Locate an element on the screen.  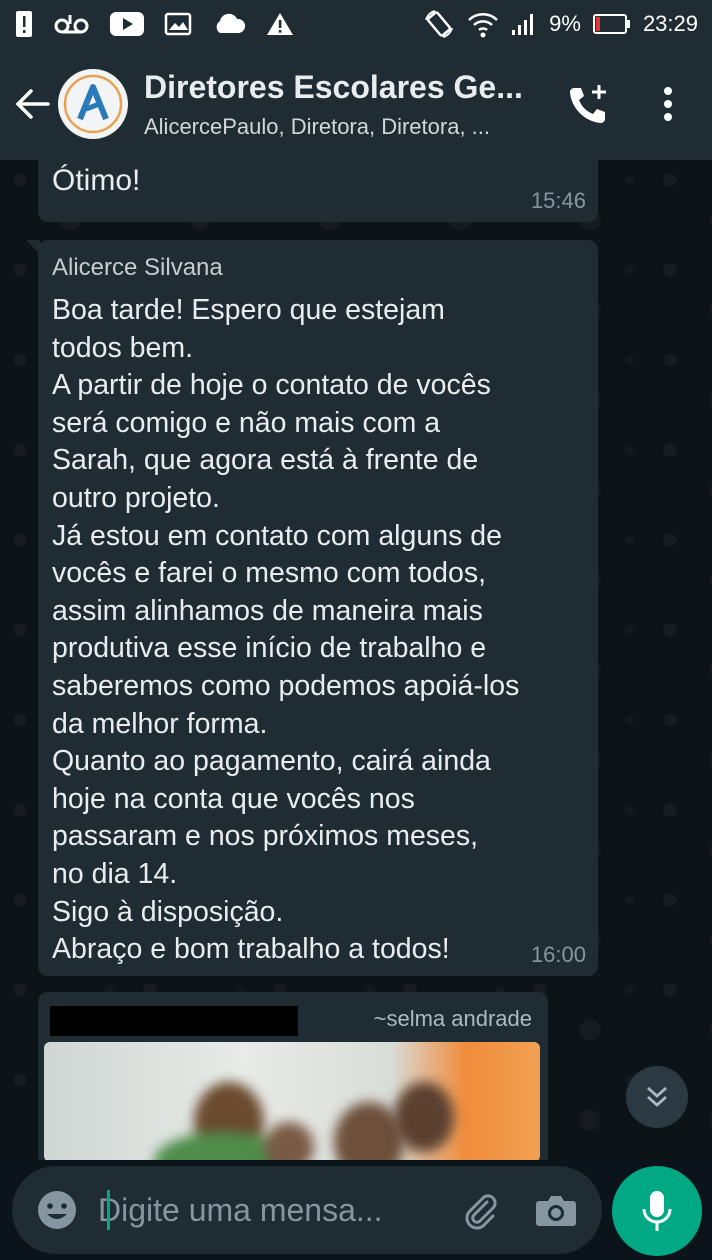
alicerce-logo-icon is located at coordinates (93, 104).